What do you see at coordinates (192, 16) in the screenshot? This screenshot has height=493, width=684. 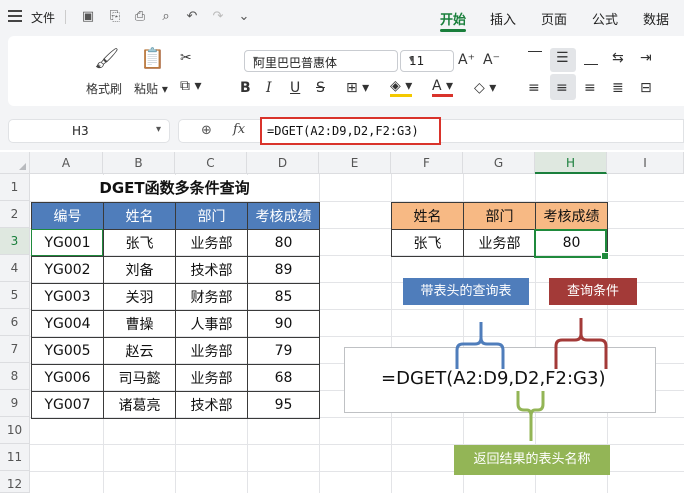 I see `undo-icon: ↶` at bounding box center [192, 16].